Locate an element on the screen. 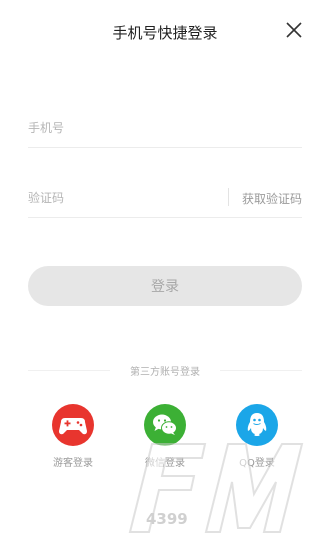 The width and height of the screenshot is (330, 550). header: 手机号快捷登录 is located at coordinates (165, 32).